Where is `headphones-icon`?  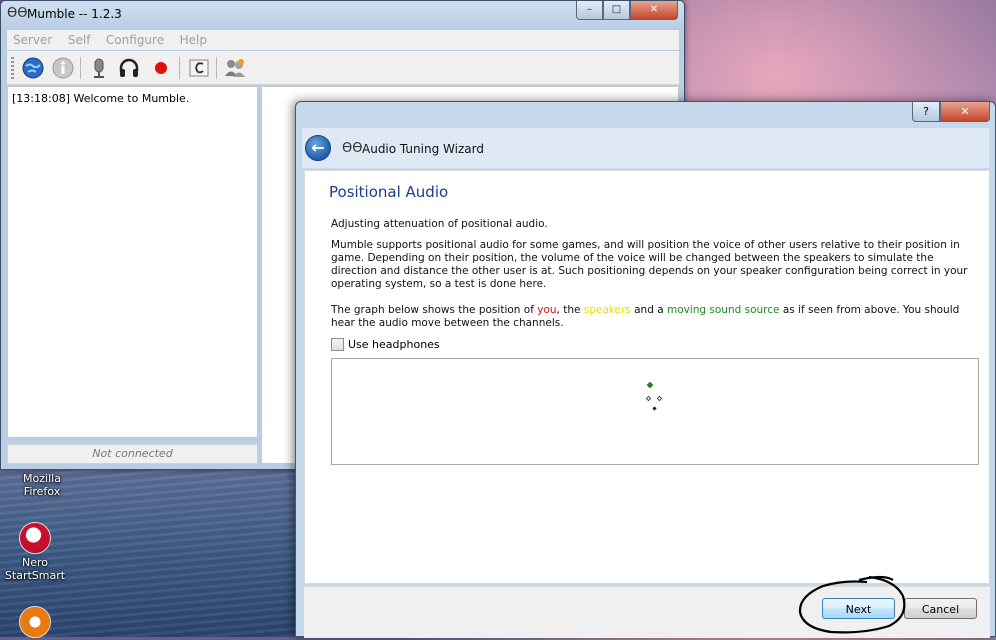
headphones-icon is located at coordinates (129, 67).